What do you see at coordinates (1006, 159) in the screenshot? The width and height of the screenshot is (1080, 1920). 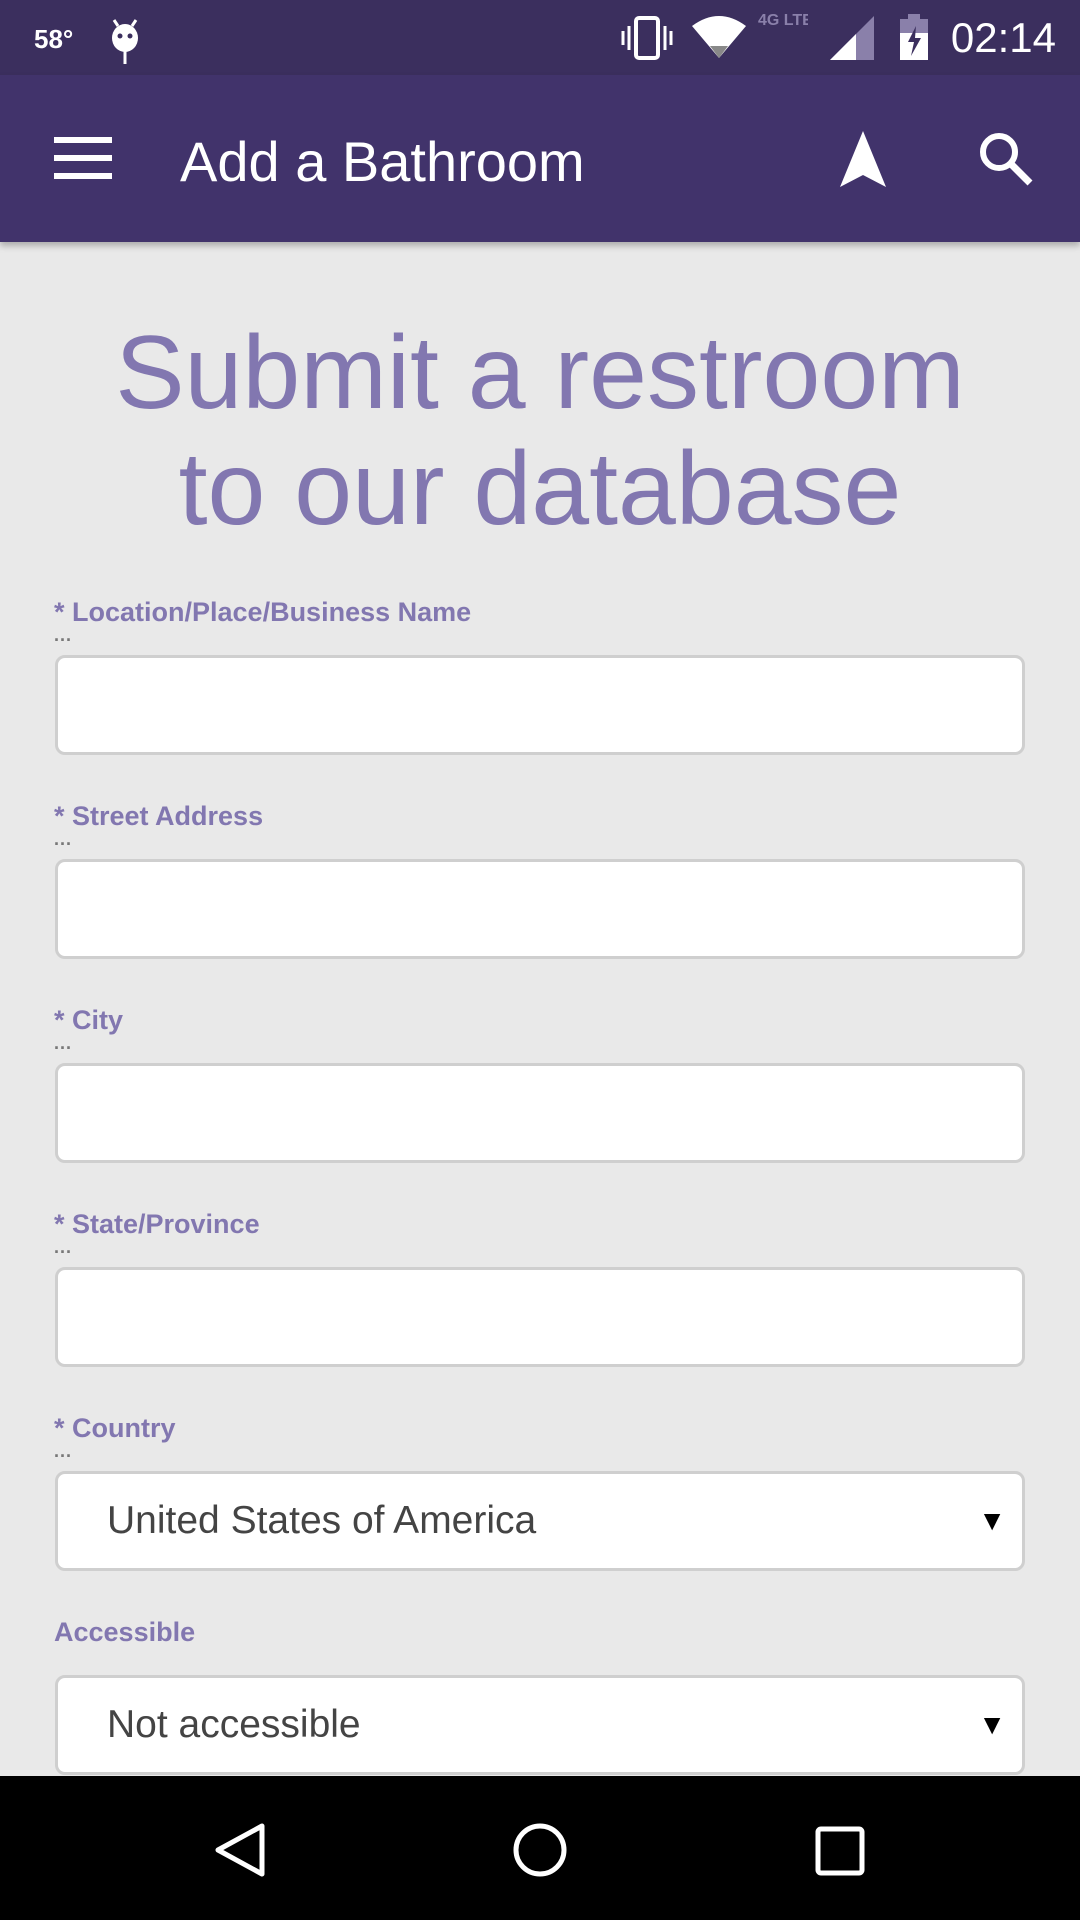 I see `search-icon` at bounding box center [1006, 159].